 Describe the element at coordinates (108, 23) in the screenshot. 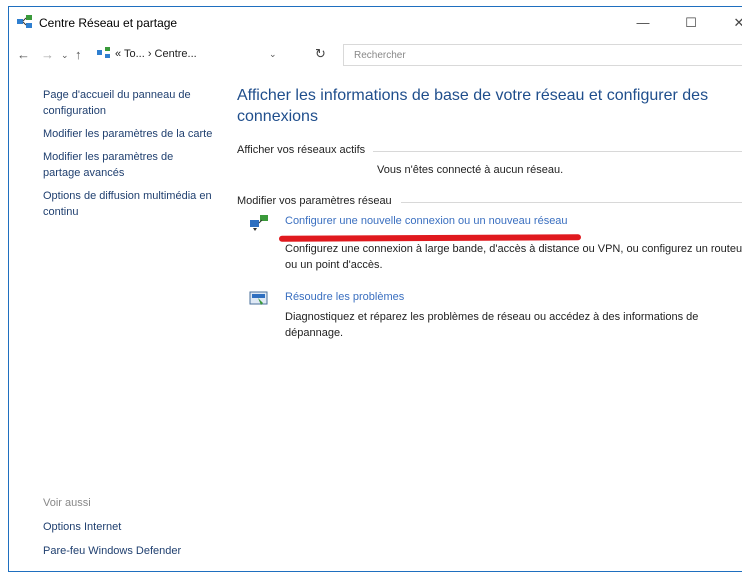

I see `window-title: Centre Réseau et partage` at that location.